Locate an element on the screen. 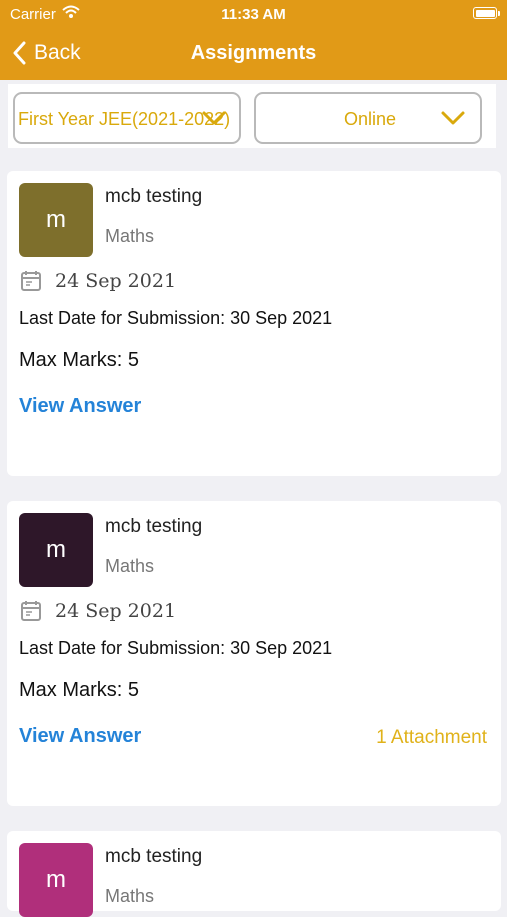 Image resolution: width=507 pixels, height=917 pixels. status-bar: Carrier 11:33 AM is located at coordinates (253, 14).